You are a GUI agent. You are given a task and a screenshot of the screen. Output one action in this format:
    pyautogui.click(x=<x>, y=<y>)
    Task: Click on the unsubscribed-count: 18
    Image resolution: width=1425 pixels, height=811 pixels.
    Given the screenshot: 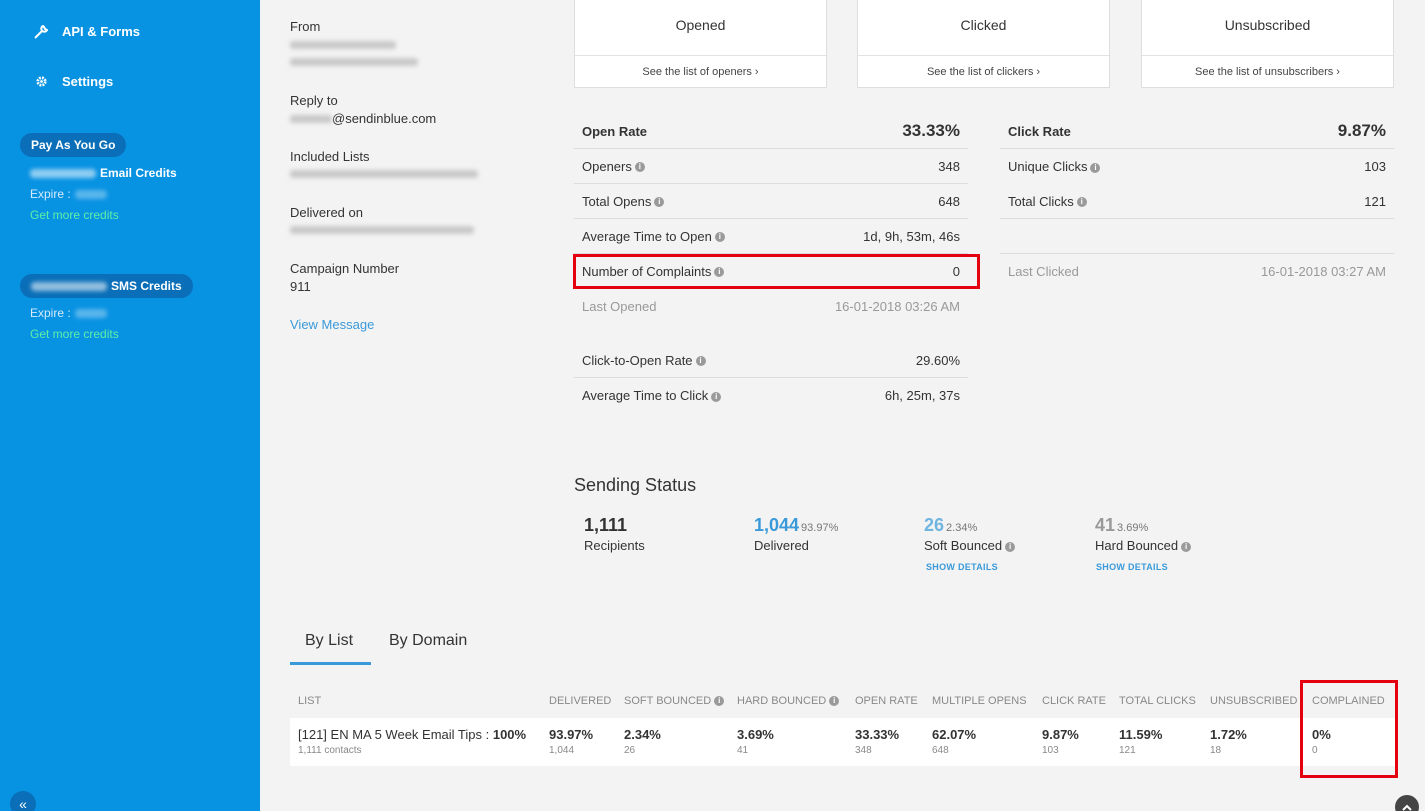 What is the action you would take?
    pyautogui.click(x=1216, y=750)
    